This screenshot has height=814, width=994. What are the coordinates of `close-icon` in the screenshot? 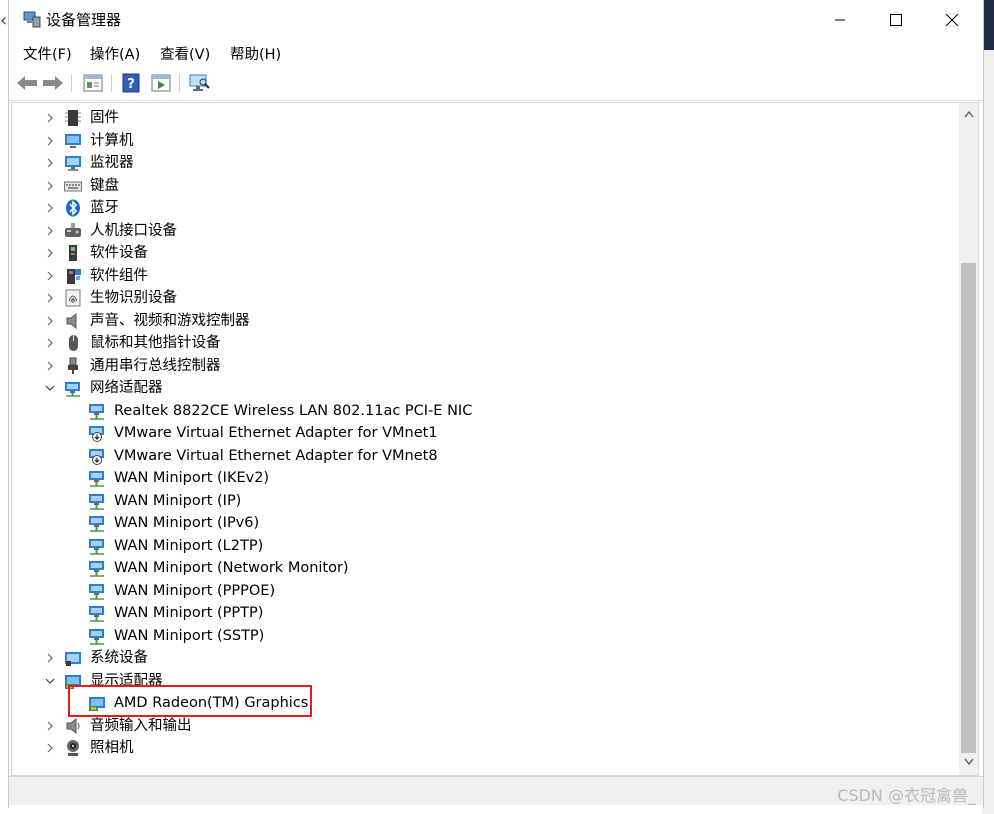 It's located at (952, 20).